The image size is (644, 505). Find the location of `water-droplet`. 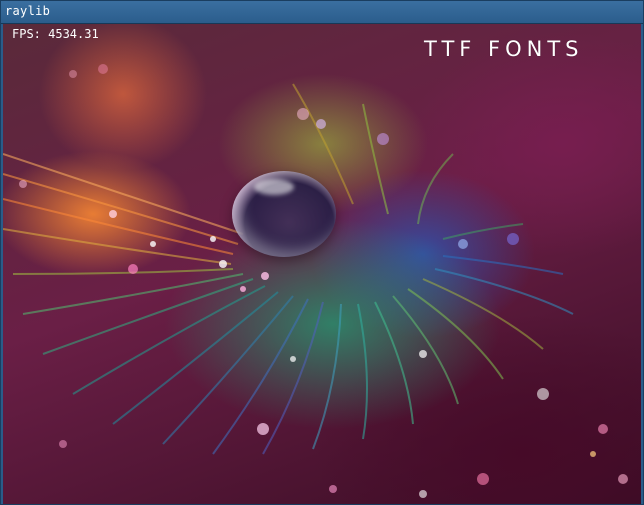

water-droplet is located at coordinates (284, 214).